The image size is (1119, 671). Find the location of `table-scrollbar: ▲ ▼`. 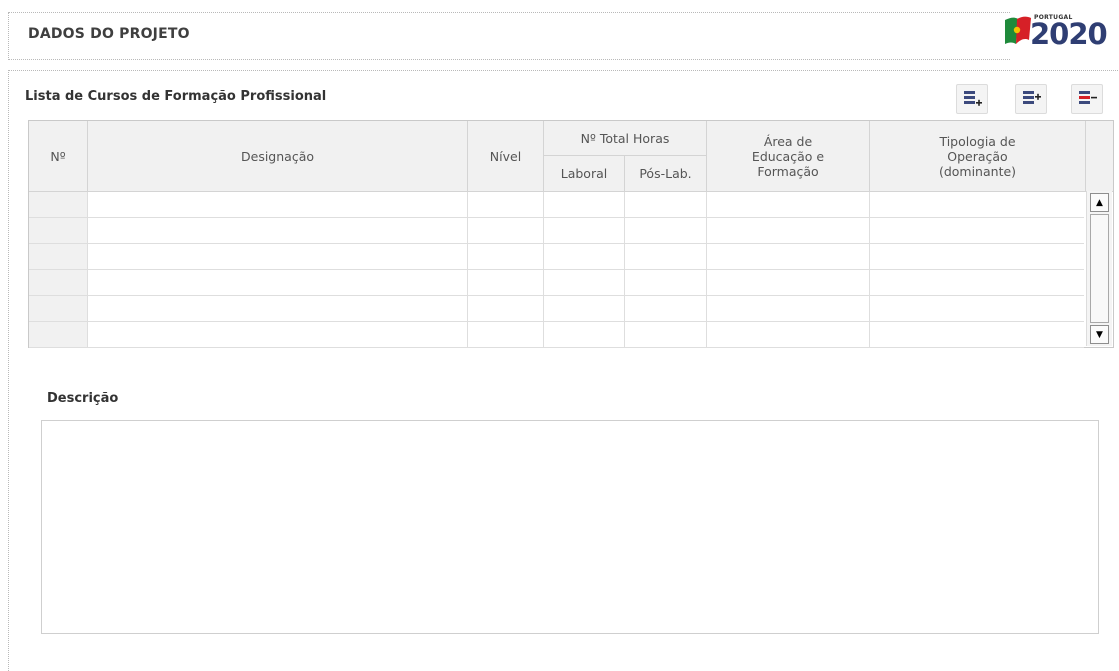

table-scrollbar: ▲ ▼ is located at coordinates (1099, 268).